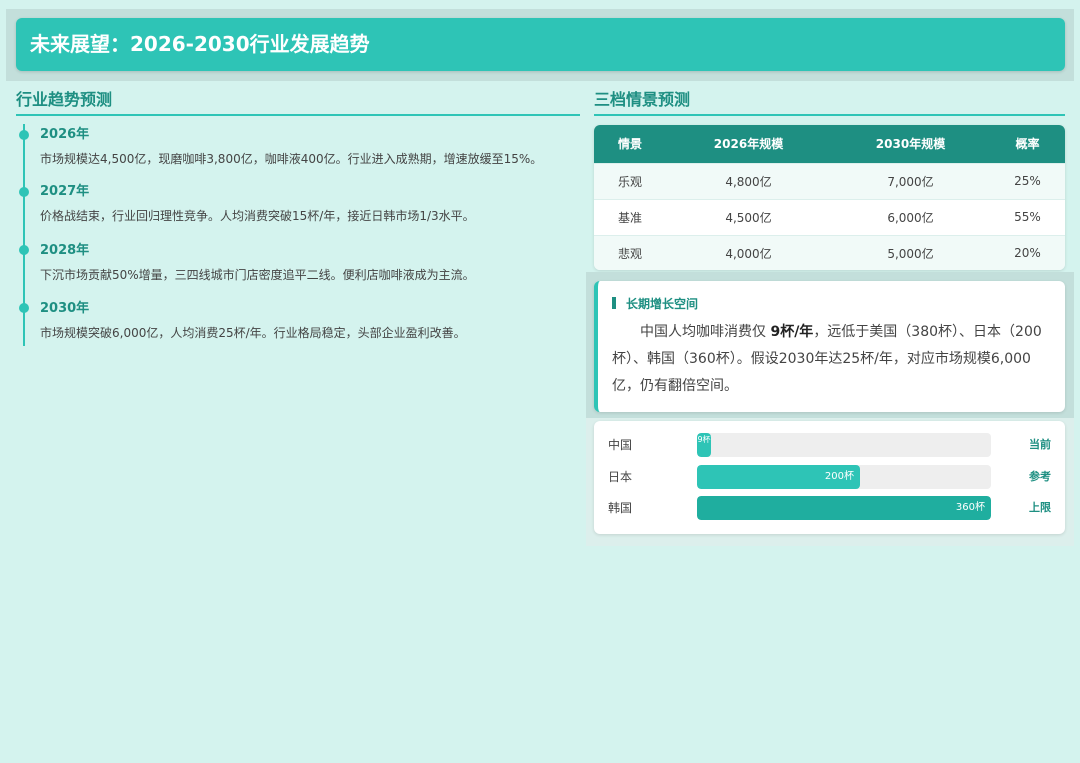  I want to click on table-cell: 7,000亿, so click(910, 181).